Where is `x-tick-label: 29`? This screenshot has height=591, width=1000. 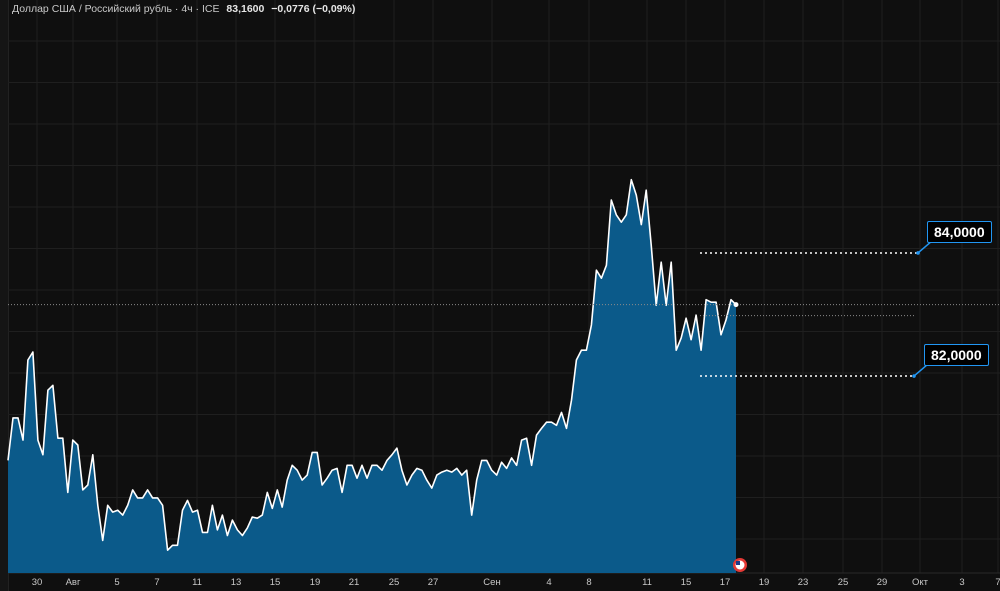
x-tick-label: 29 is located at coordinates (882, 582).